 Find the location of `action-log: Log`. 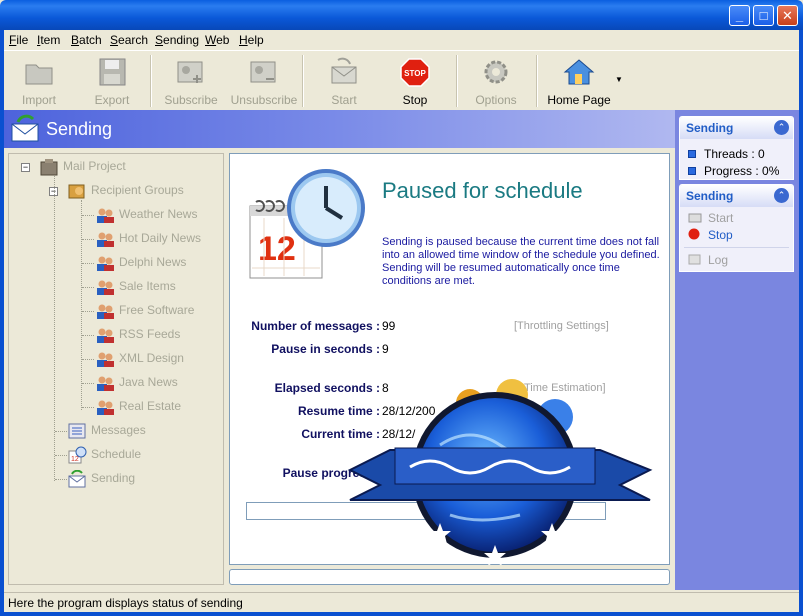

action-log: Log is located at coordinates (708, 260).